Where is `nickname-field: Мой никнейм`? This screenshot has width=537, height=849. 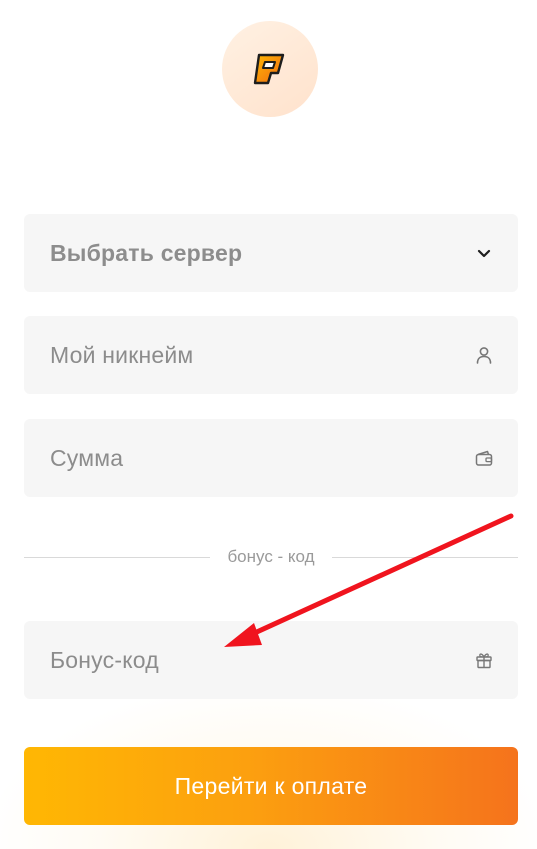
nickname-field: Мой никнейм is located at coordinates (271, 355).